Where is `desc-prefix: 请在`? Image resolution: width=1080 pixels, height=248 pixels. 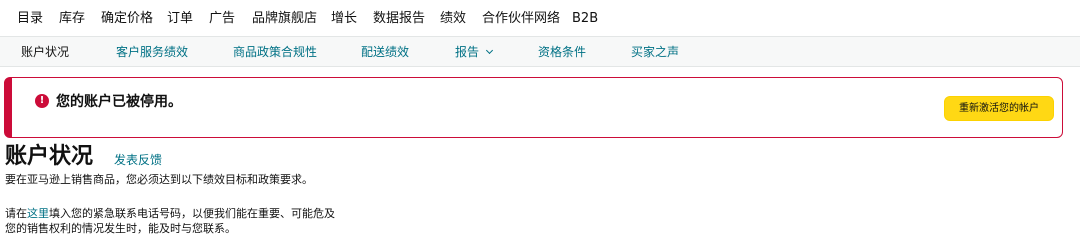
desc-prefix: 请在 is located at coordinates (16, 213).